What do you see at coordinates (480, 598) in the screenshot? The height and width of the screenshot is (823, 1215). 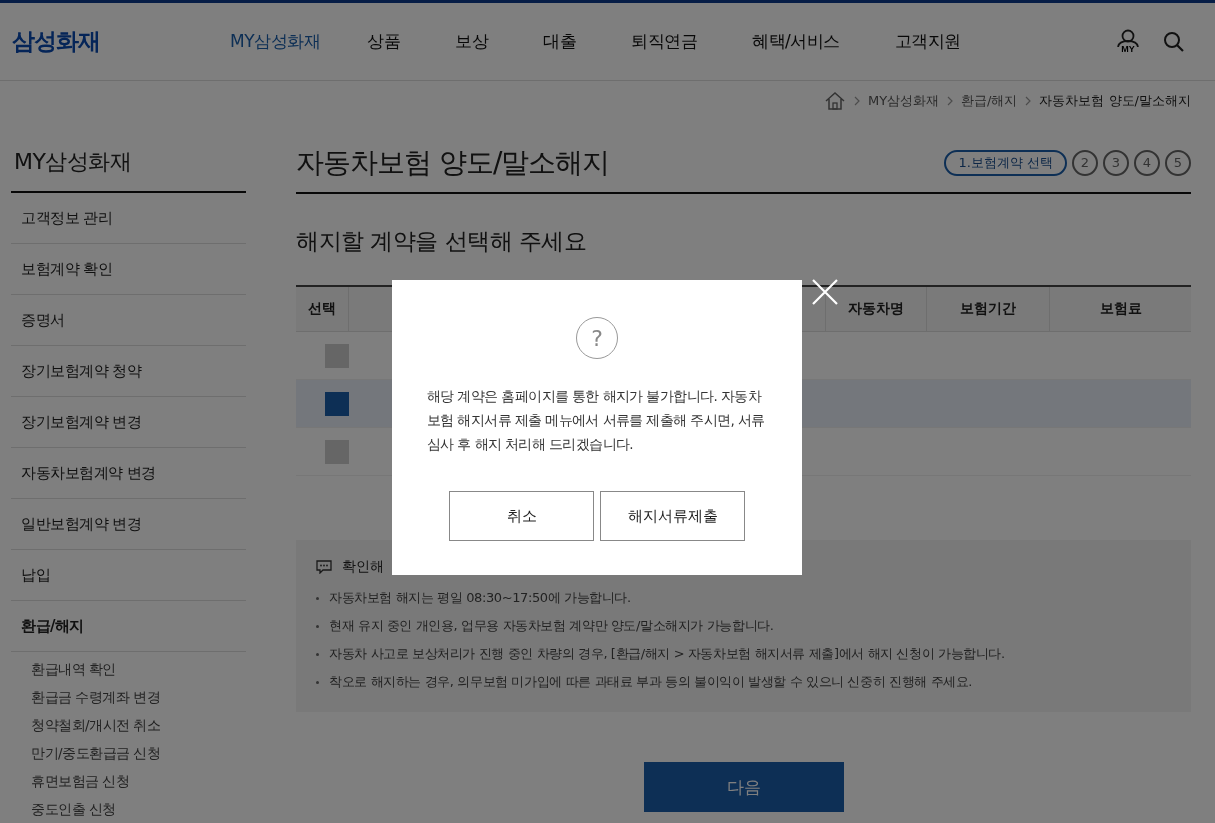 I see `notice-text: 자동차보험 해지는 평일 08:30~17:50에 가능합니다.` at bounding box center [480, 598].